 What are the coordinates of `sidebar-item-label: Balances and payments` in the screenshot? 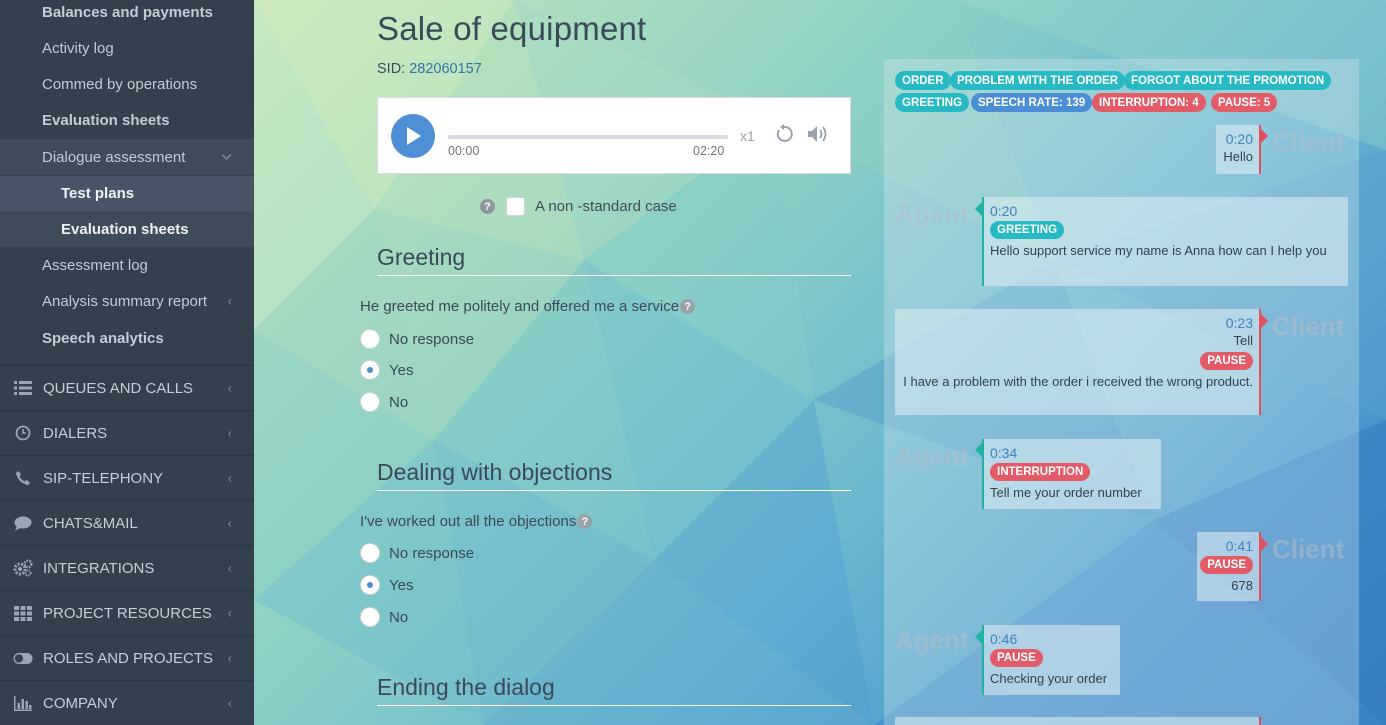 It's located at (127, 12).